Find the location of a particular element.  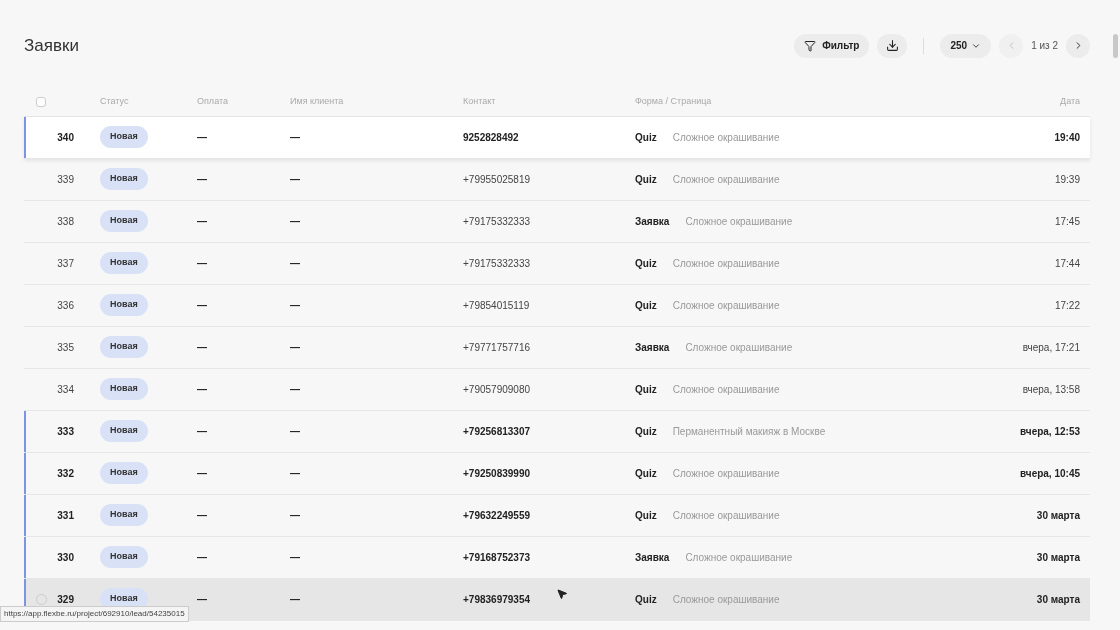

column-header: Форма / Страница is located at coordinates (673, 102).